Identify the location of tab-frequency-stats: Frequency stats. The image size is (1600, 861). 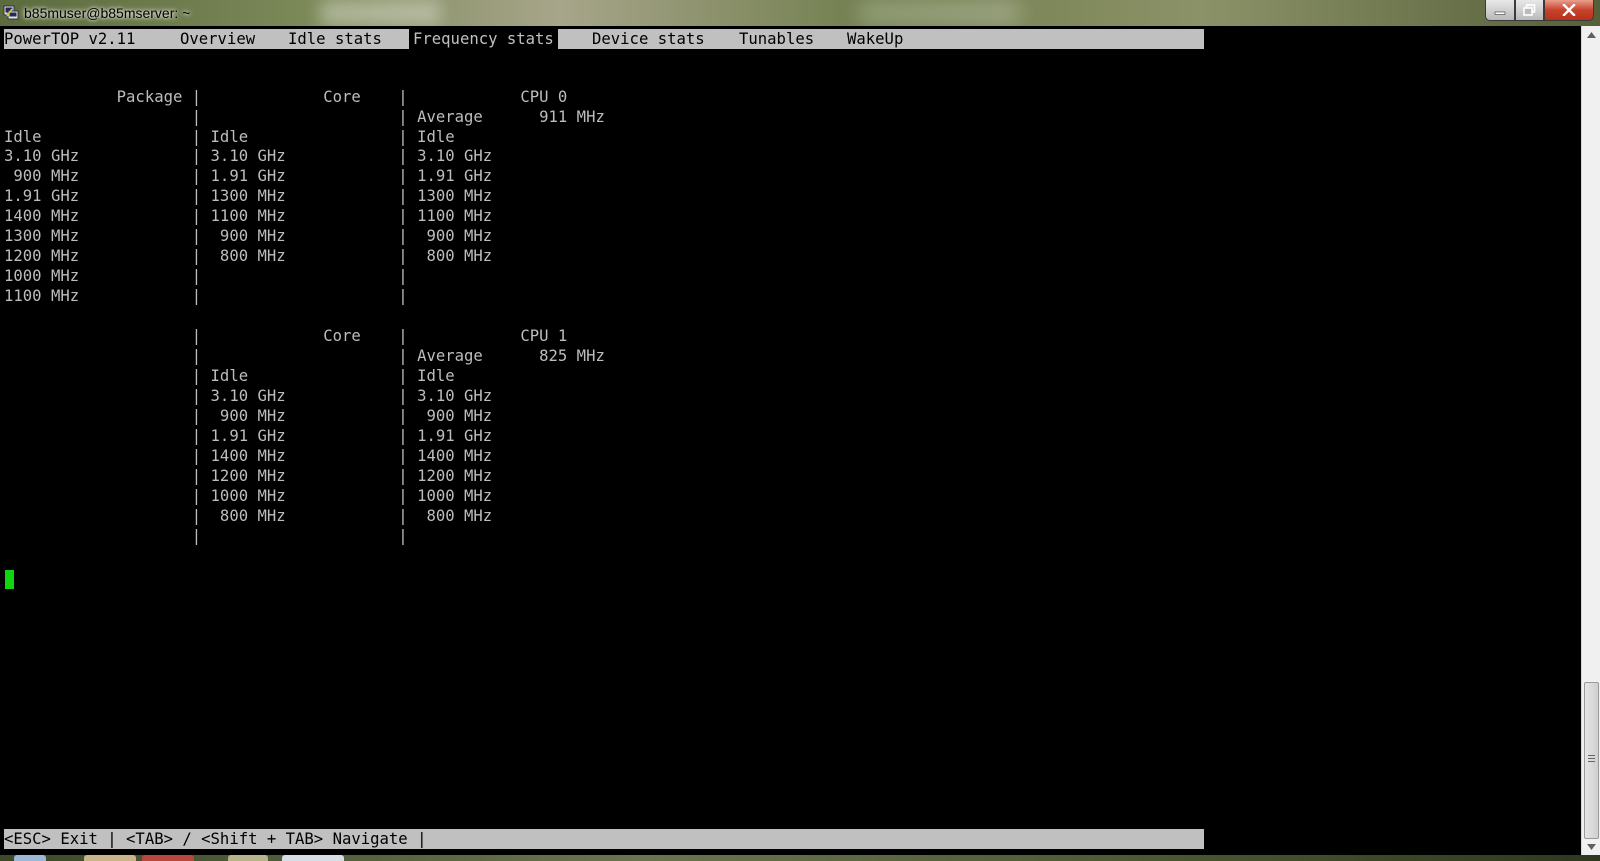
(483, 39).